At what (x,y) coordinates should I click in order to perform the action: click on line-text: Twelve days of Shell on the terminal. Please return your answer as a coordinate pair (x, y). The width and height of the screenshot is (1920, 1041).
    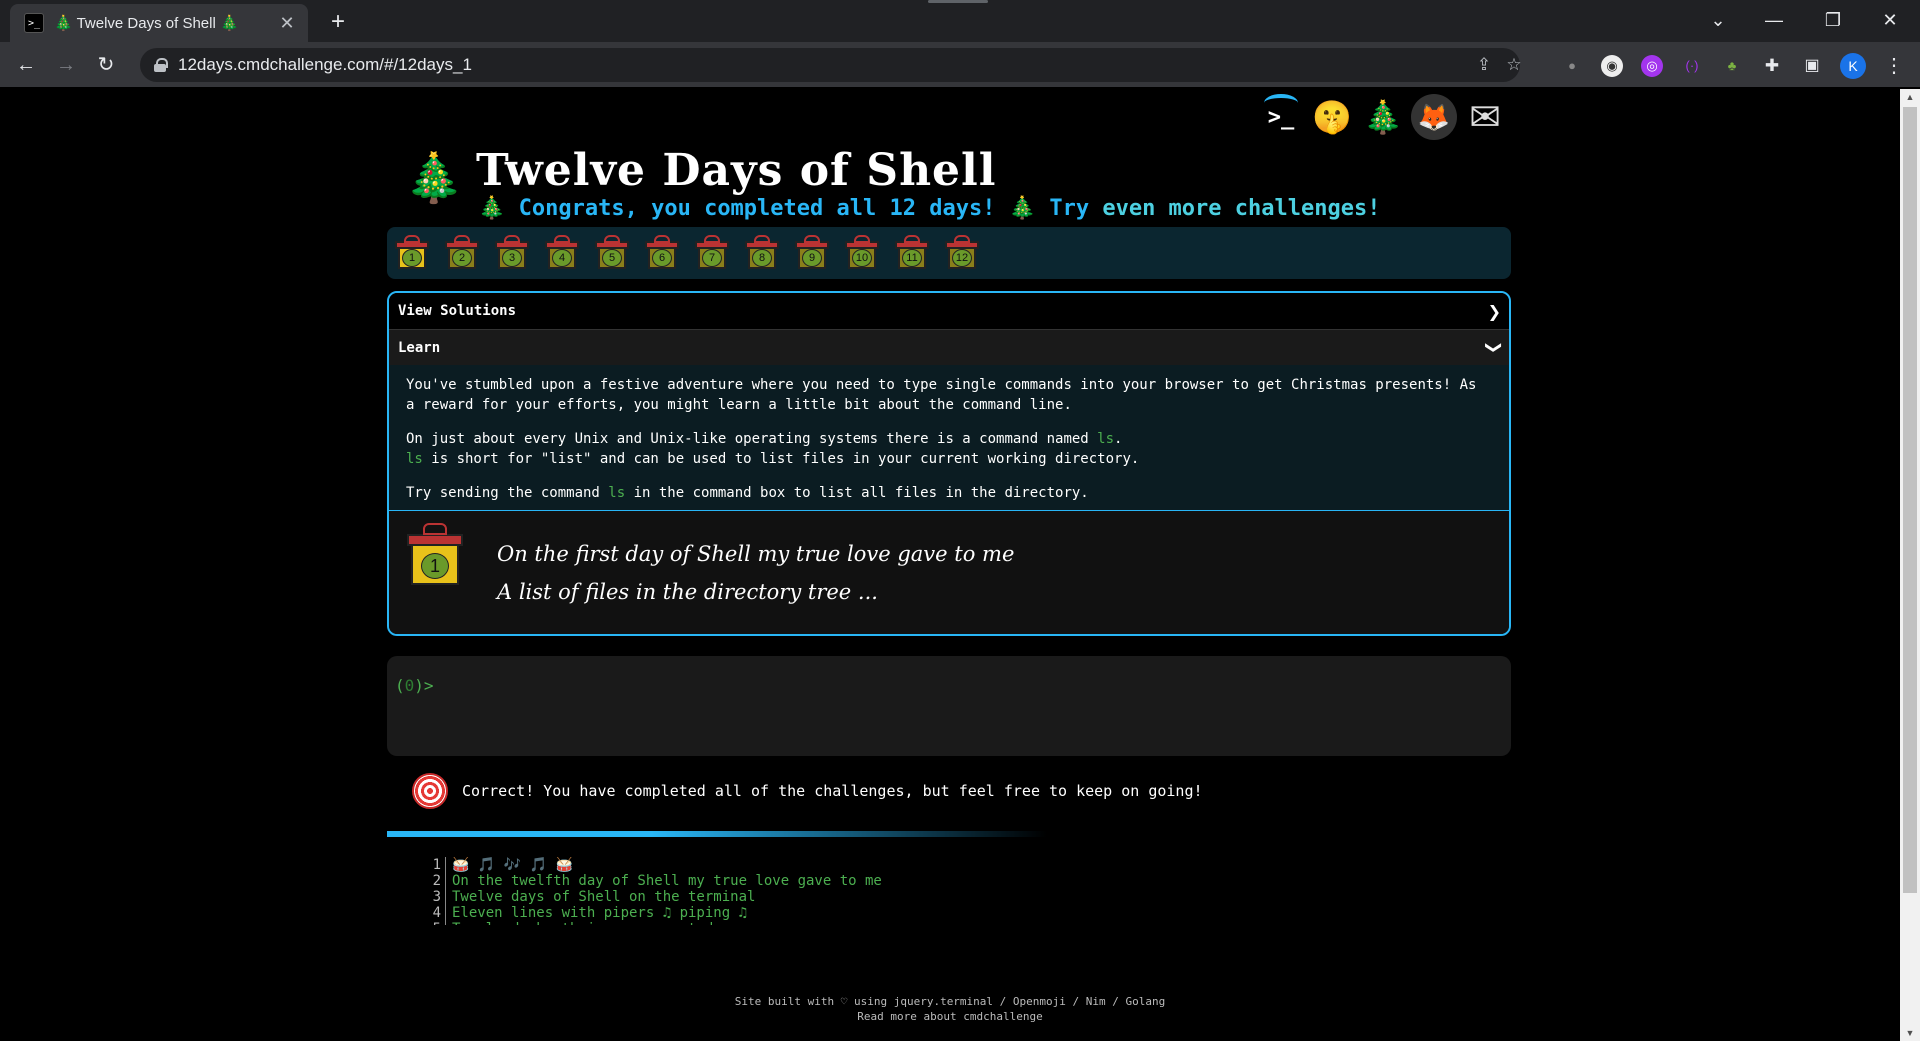
    Looking at the image, I should click on (604, 897).